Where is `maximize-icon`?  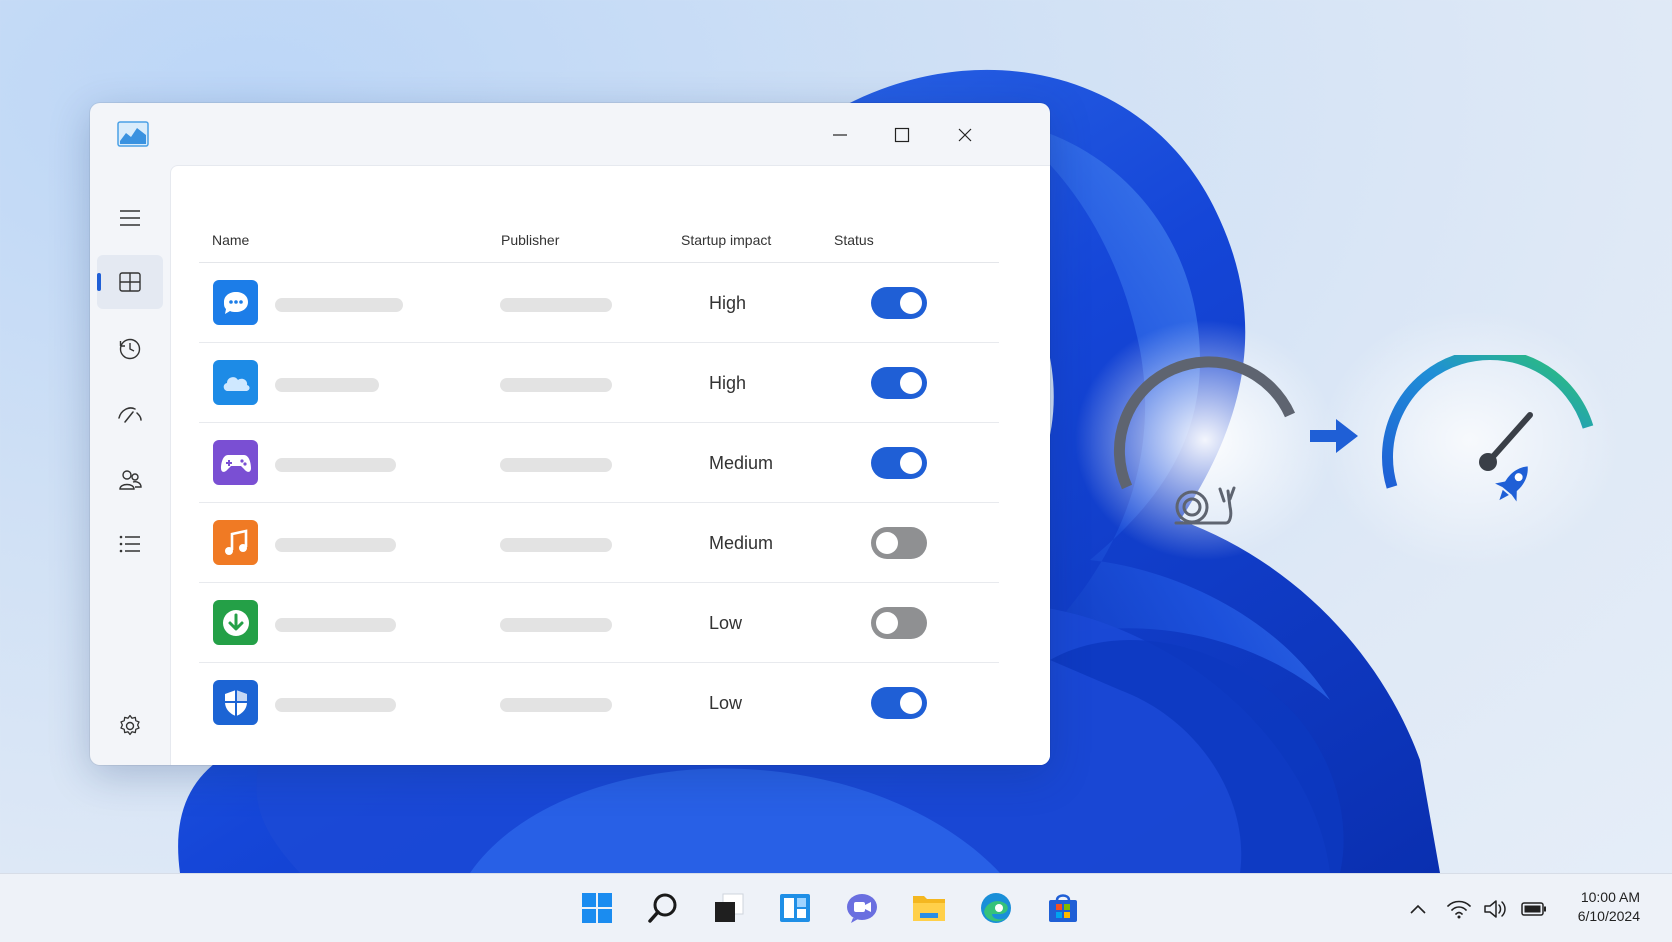 maximize-icon is located at coordinates (902, 135).